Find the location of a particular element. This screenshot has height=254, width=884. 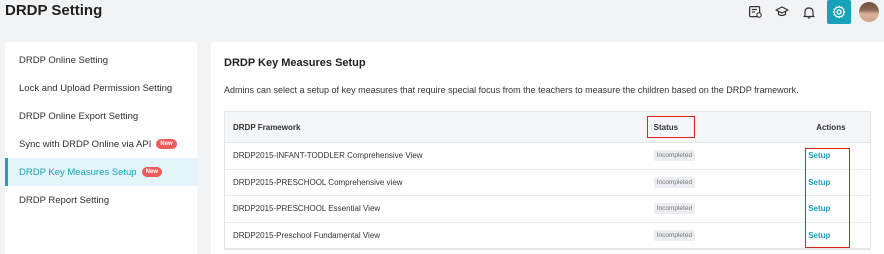

column-header-actions: Actions is located at coordinates (831, 127).